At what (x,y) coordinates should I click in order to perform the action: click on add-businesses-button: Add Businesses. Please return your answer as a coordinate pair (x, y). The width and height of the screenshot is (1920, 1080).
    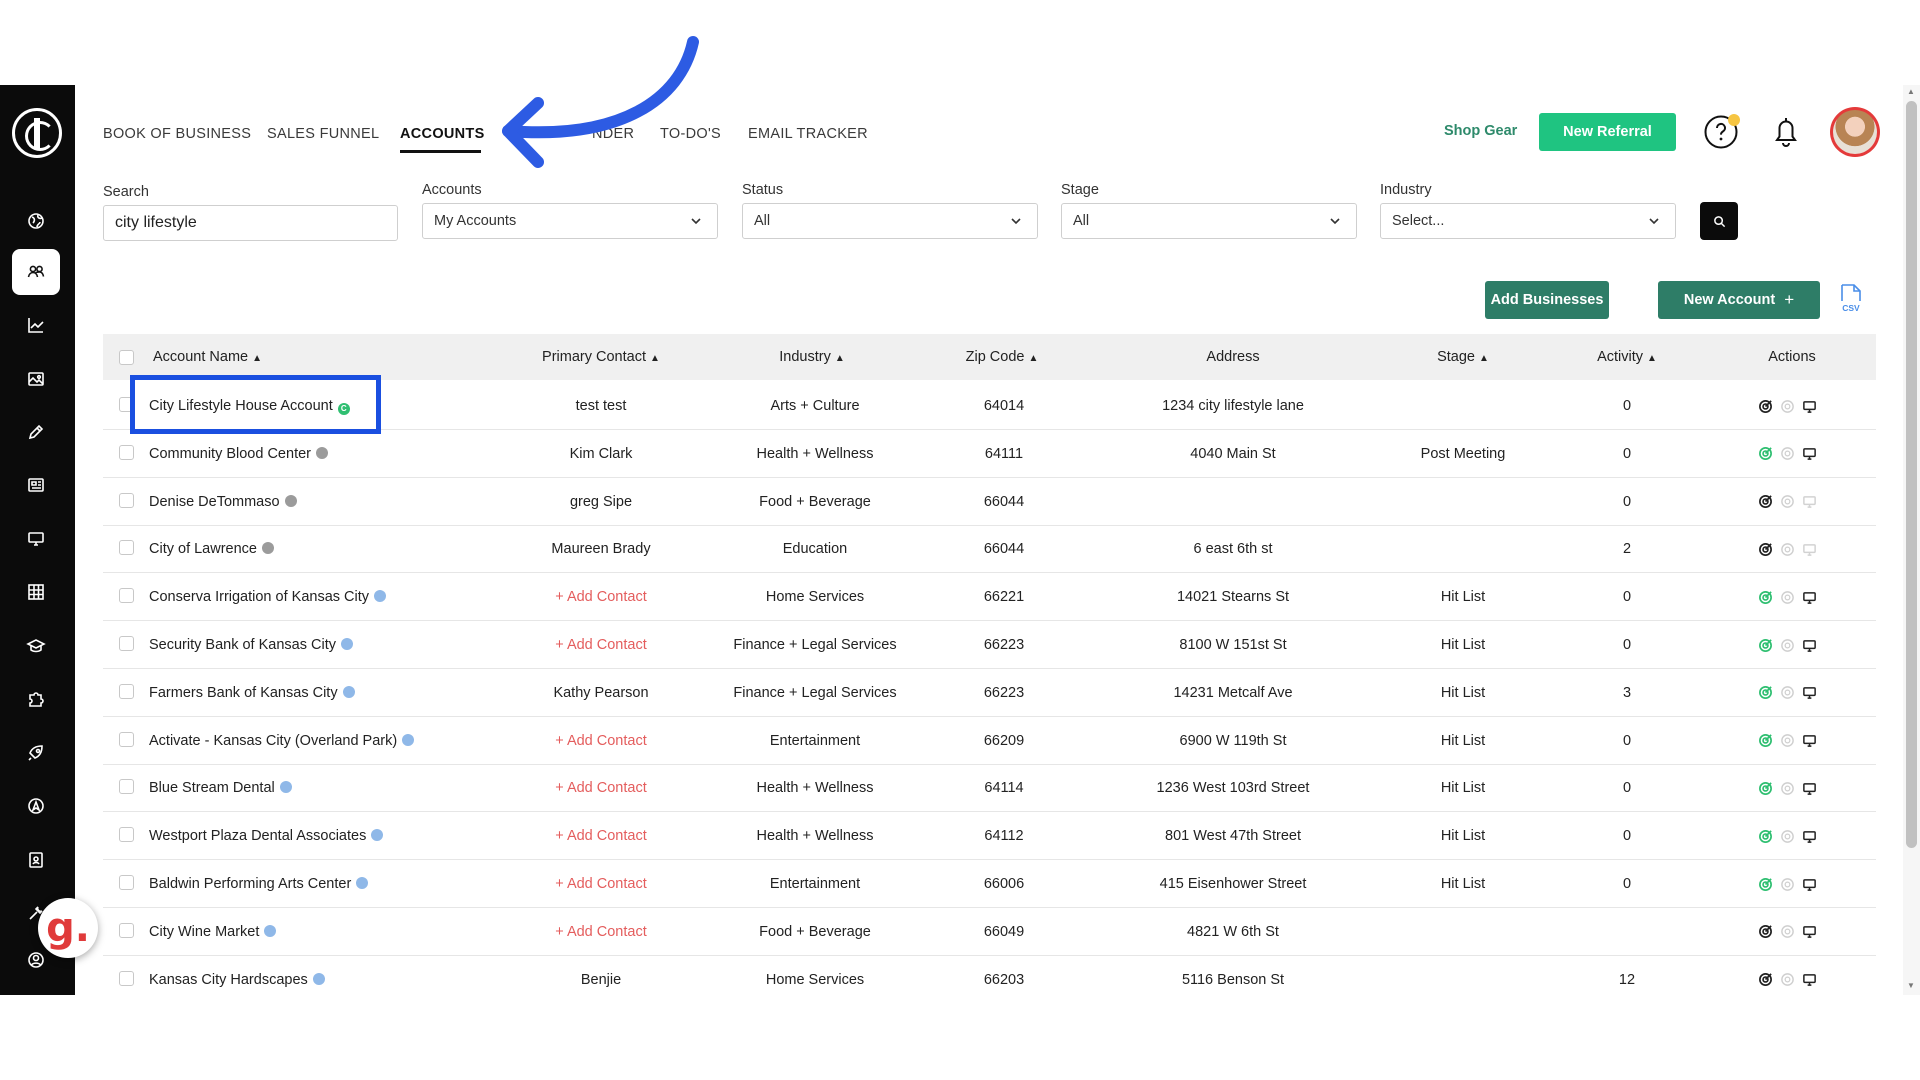
    Looking at the image, I should click on (1547, 300).